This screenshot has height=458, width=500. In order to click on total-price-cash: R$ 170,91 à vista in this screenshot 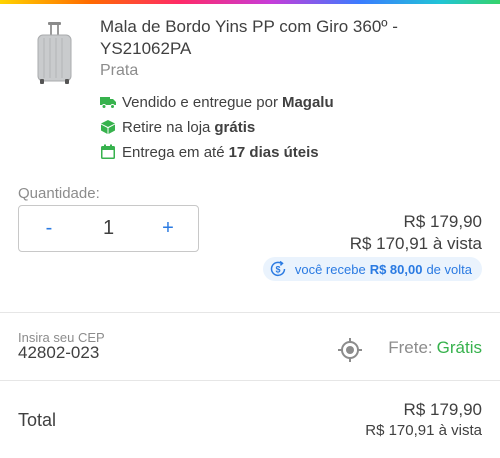, I will do `click(423, 430)`.